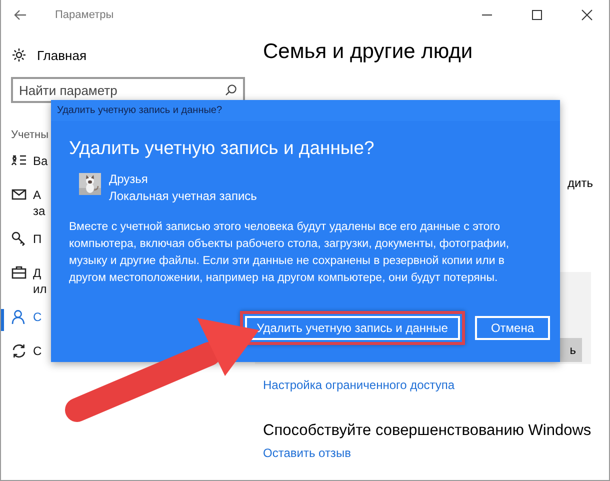 This screenshot has height=481, width=610. Describe the element at coordinates (222, 148) in the screenshot. I see `dialog-title: Удалить учетную запись и данные?` at that location.